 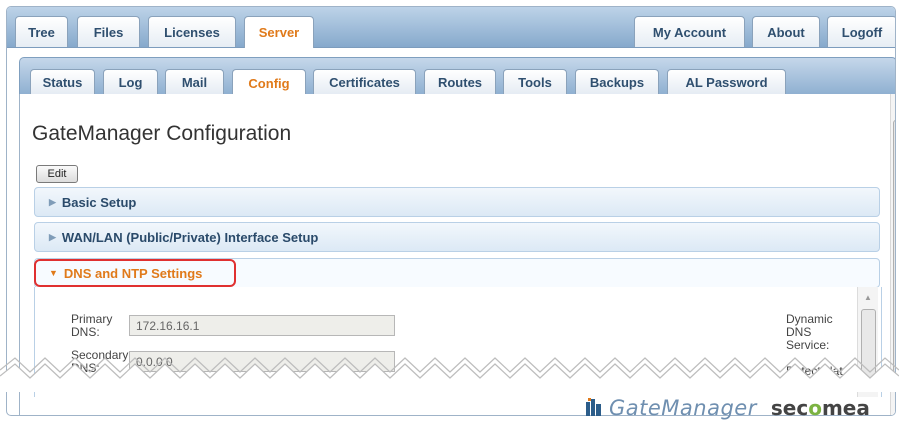 What do you see at coordinates (809, 332) in the screenshot?
I see `dynamic-dns-label: Dynamic DNS Service:` at bounding box center [809, 332].